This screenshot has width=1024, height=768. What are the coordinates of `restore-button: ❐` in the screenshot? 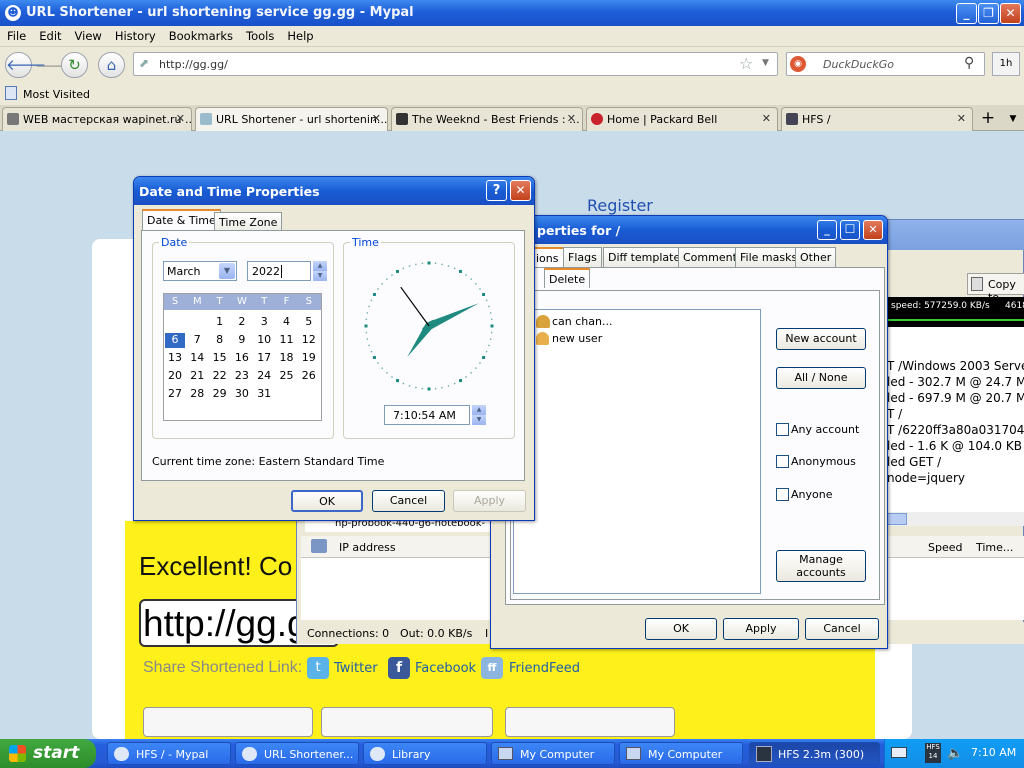 It's located at (988, 13).